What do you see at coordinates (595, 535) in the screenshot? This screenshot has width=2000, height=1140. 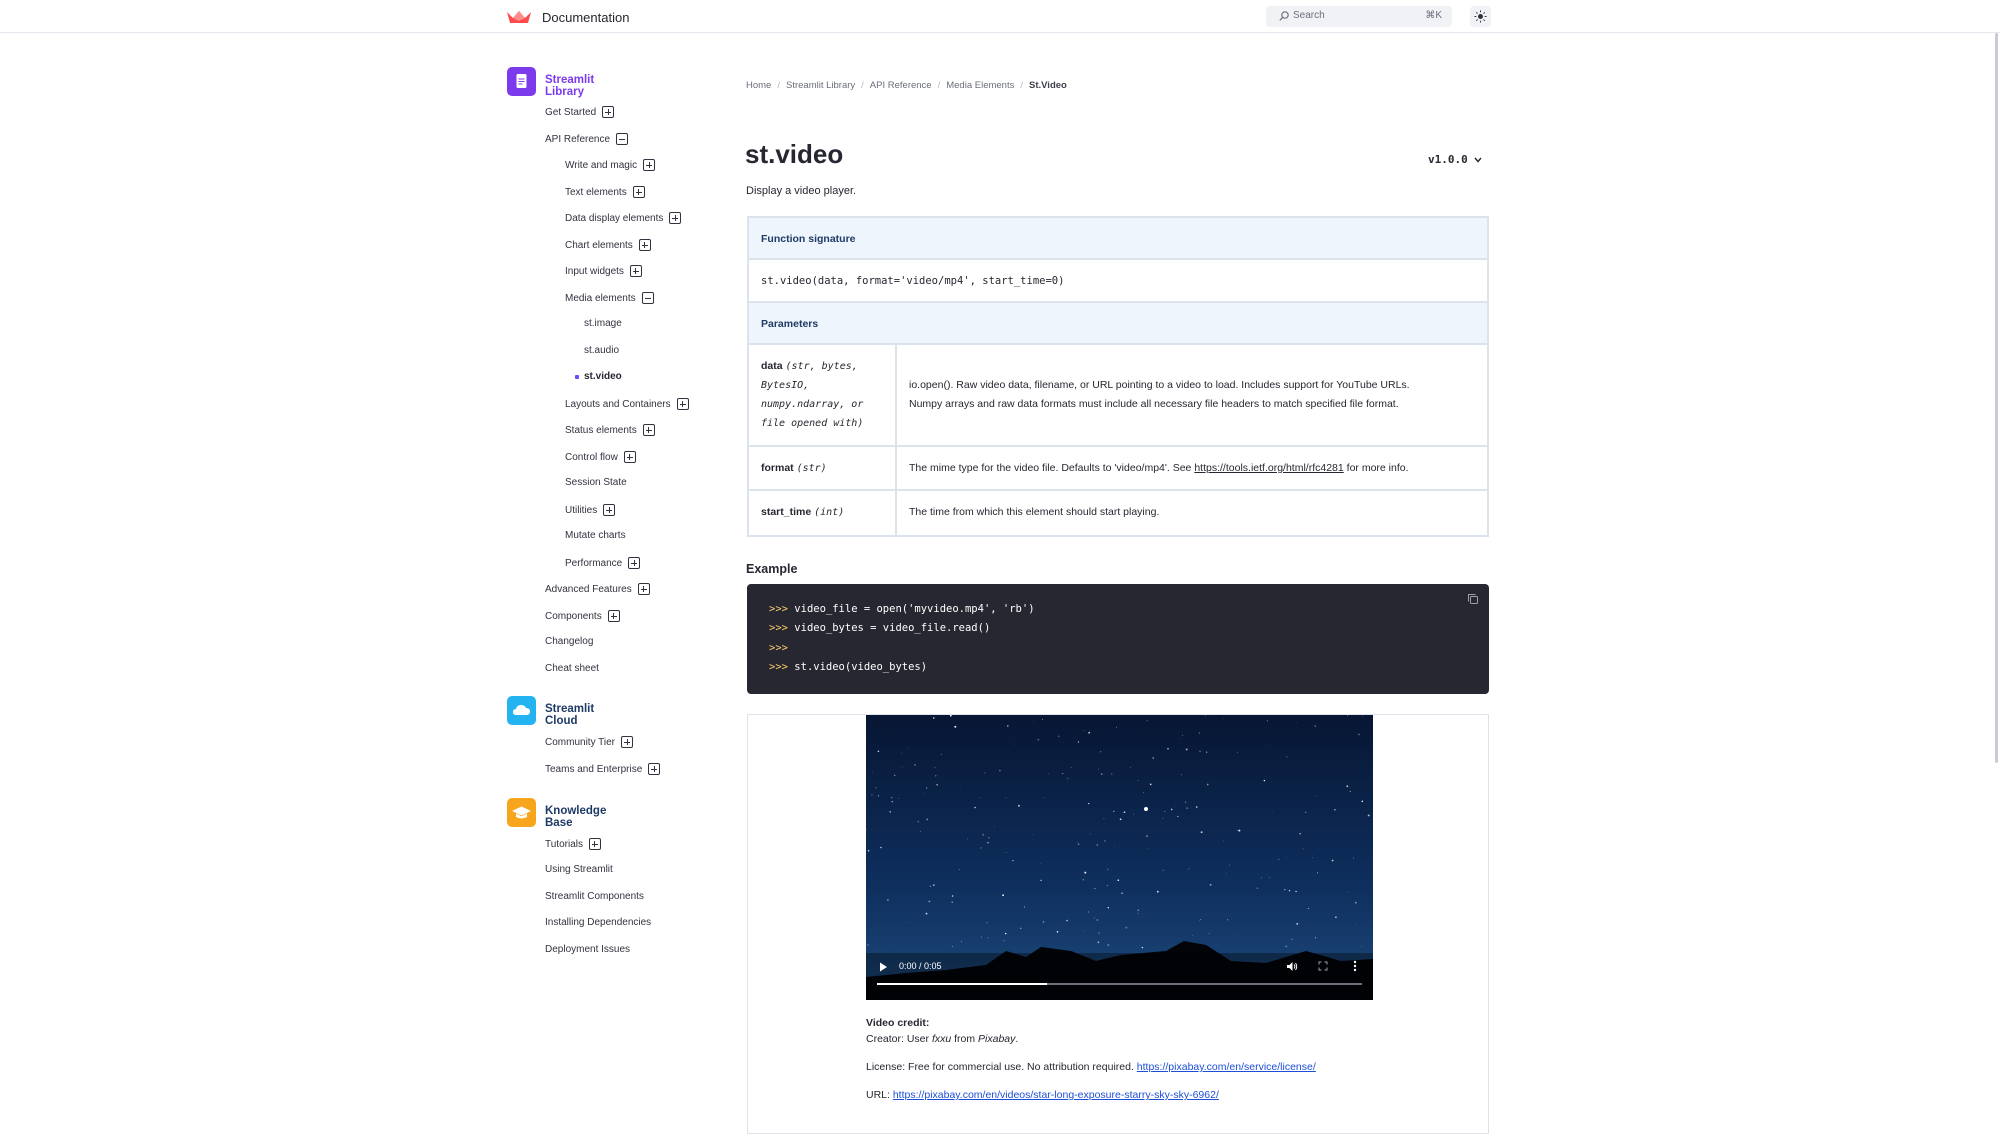 I see `sidebar-item-mutate-charts: Mutate charts` at bounding box center [595, 535].